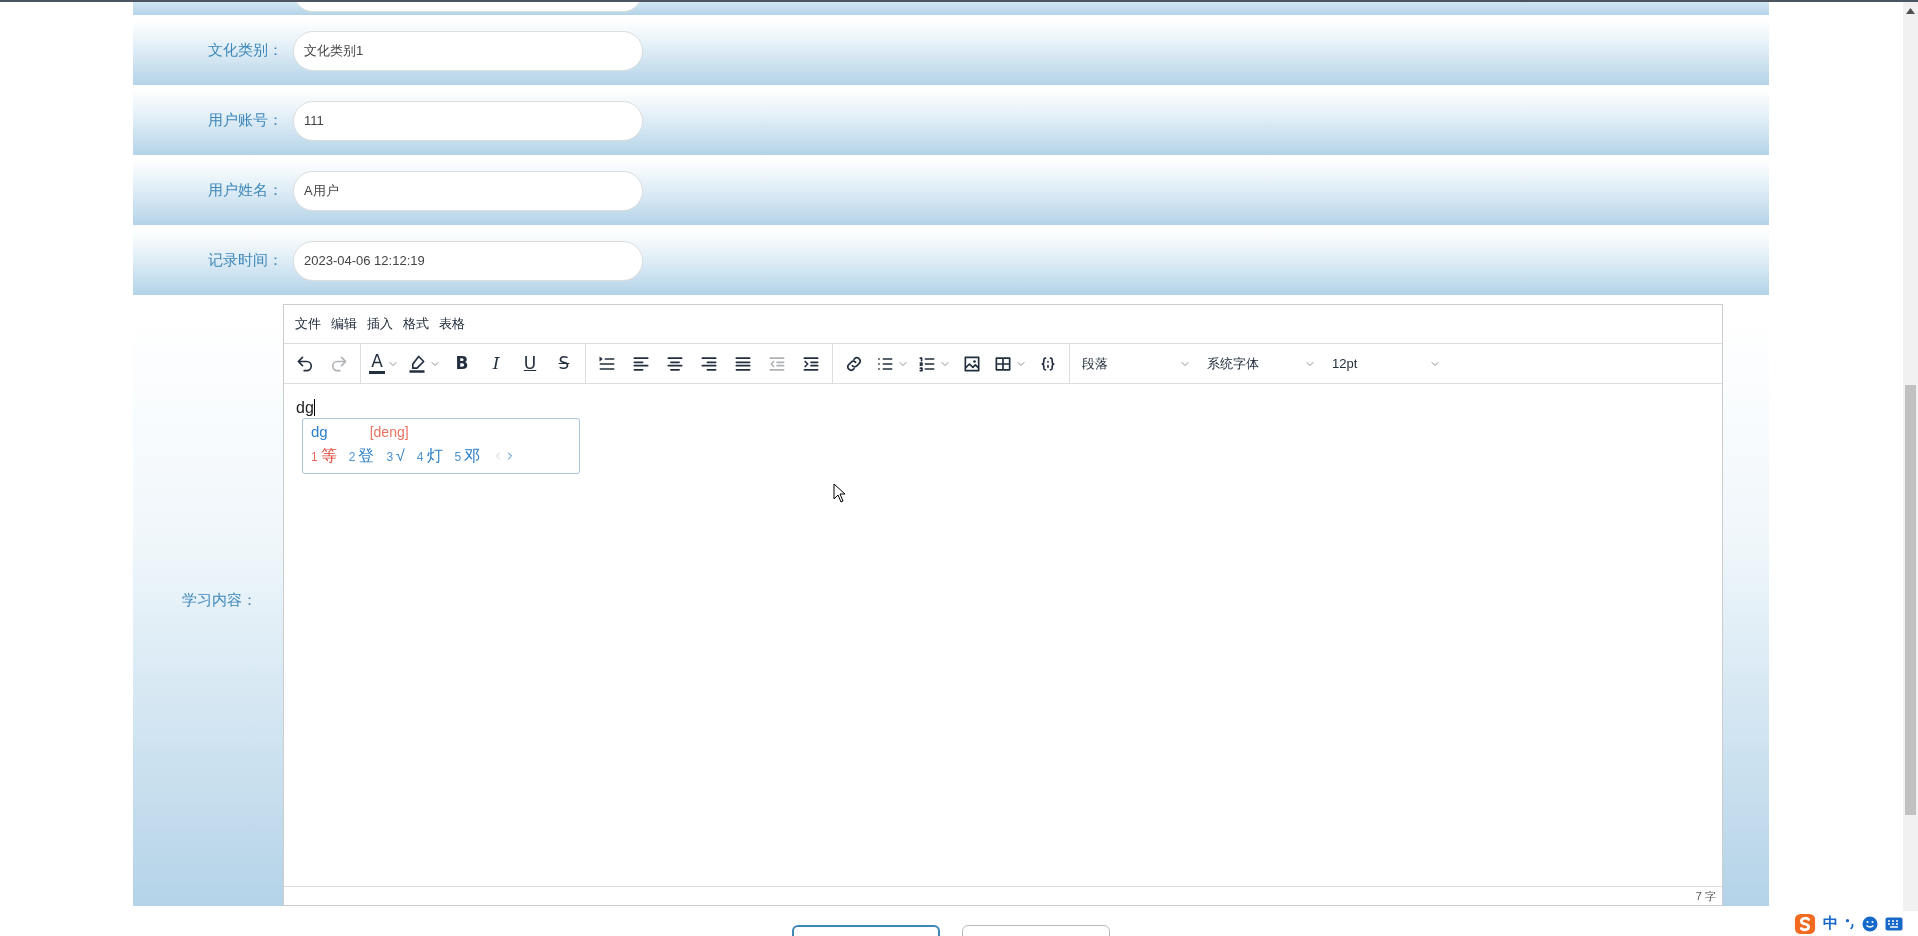 The width and height of the screenshot is (1918, 936). Describe the element at coordinates (564, 363) in the screenshot. I see `format-button: S` at that location.